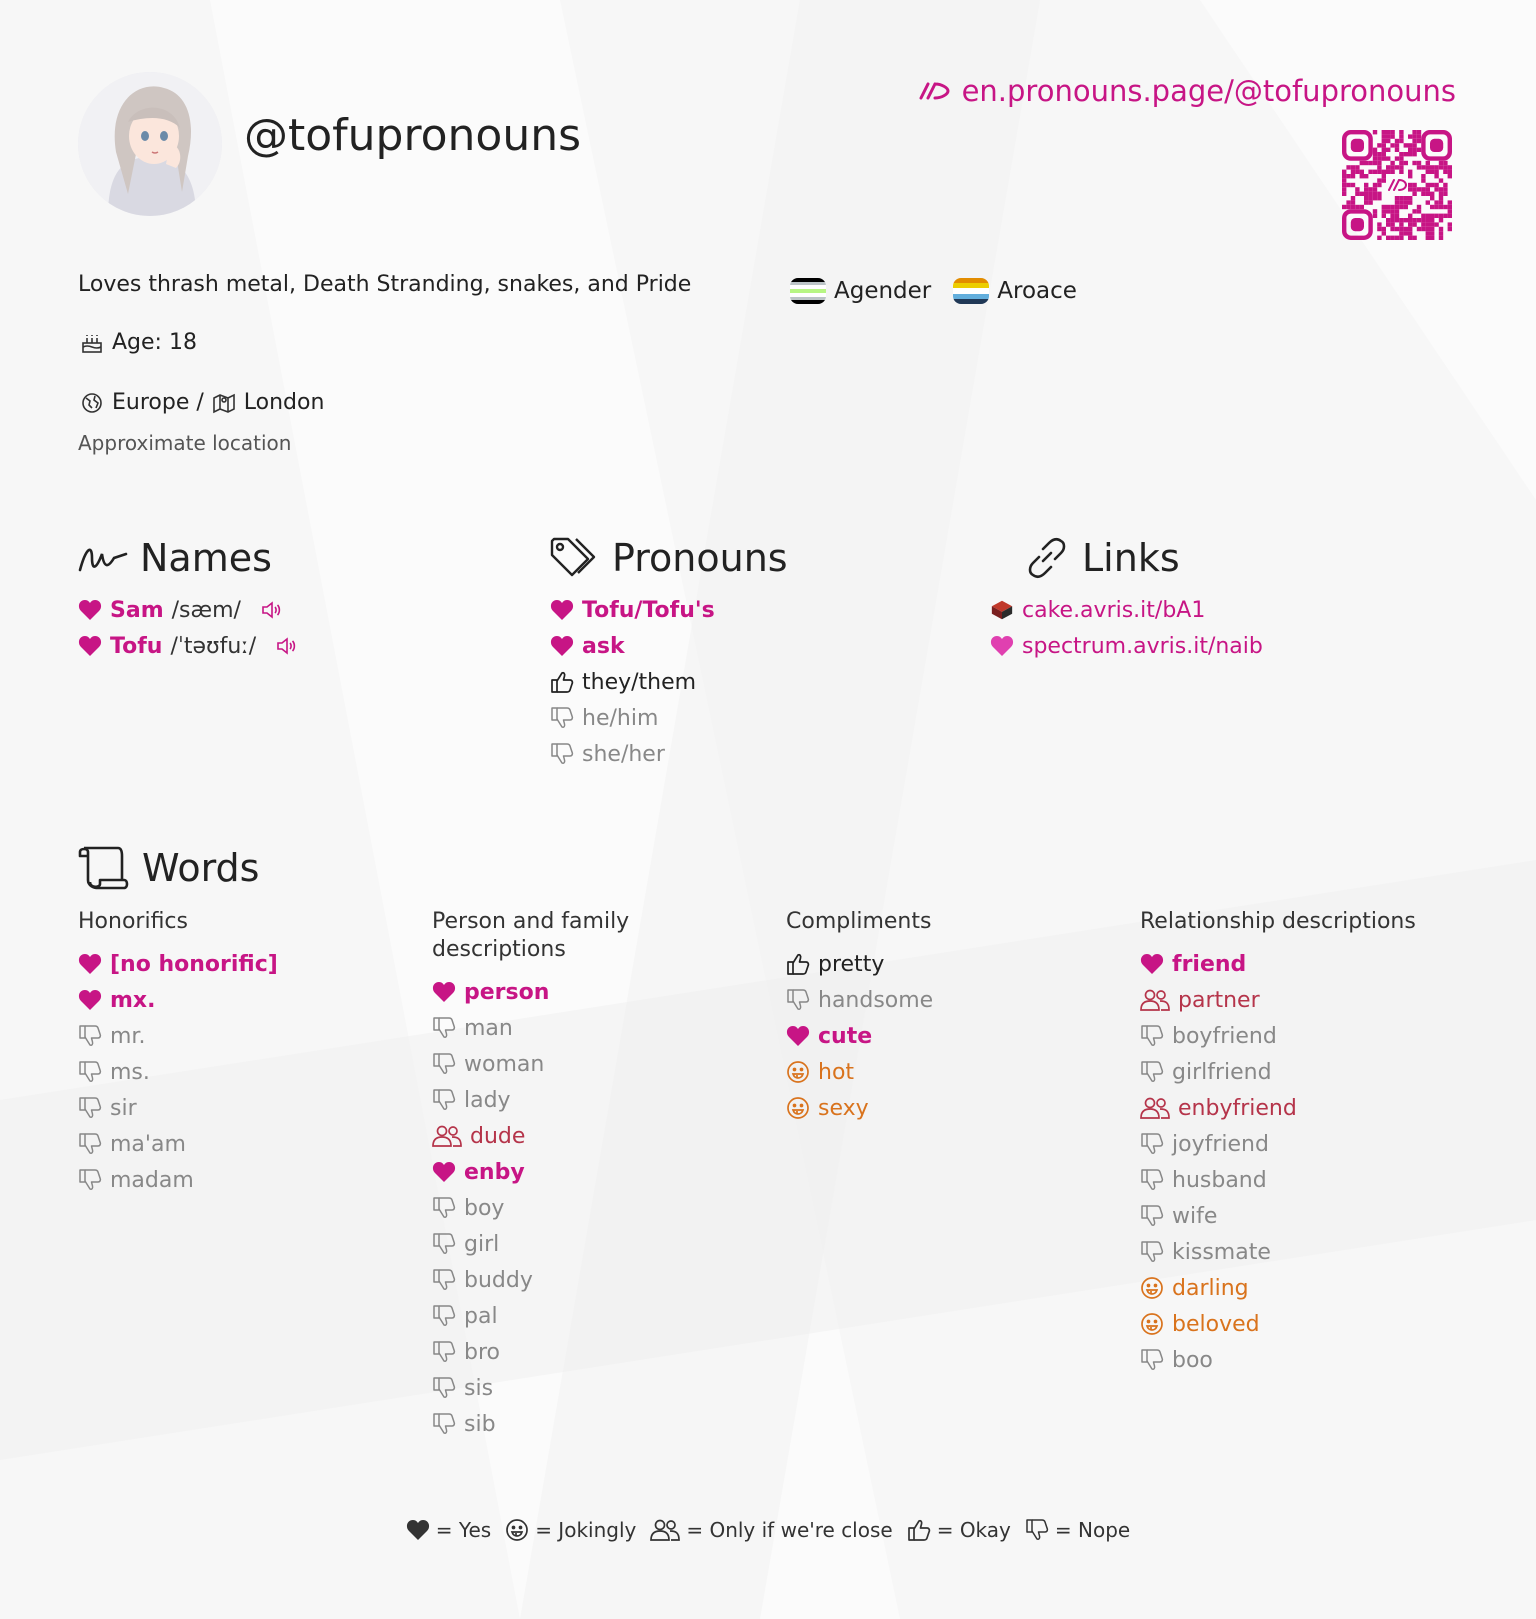 The image size is (1536, 1619). What do you see at coordinates (860, 291) in the screenshot?
I see `flag-item-agender: Agender` at bounding box center [860, 291].